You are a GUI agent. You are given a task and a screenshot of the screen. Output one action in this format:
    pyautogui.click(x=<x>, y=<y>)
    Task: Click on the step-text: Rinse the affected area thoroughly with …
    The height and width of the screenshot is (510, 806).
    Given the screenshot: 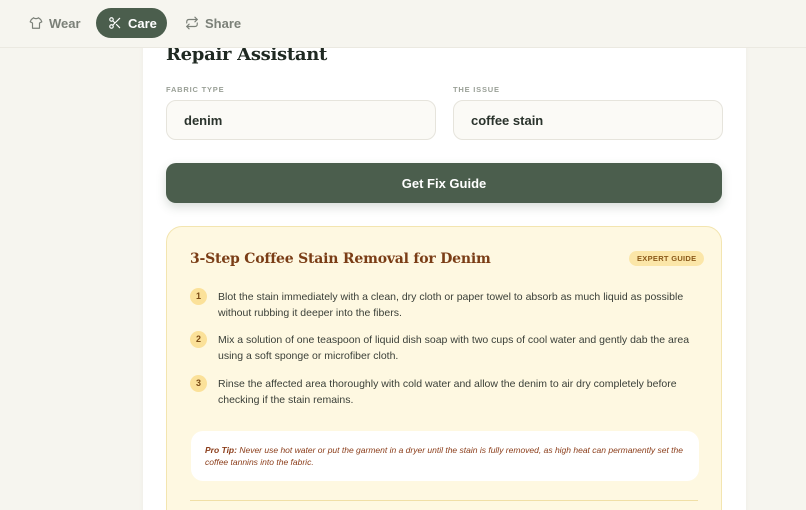 What is the action you would take?
    pyautogui.click(x=447, y=392)
    